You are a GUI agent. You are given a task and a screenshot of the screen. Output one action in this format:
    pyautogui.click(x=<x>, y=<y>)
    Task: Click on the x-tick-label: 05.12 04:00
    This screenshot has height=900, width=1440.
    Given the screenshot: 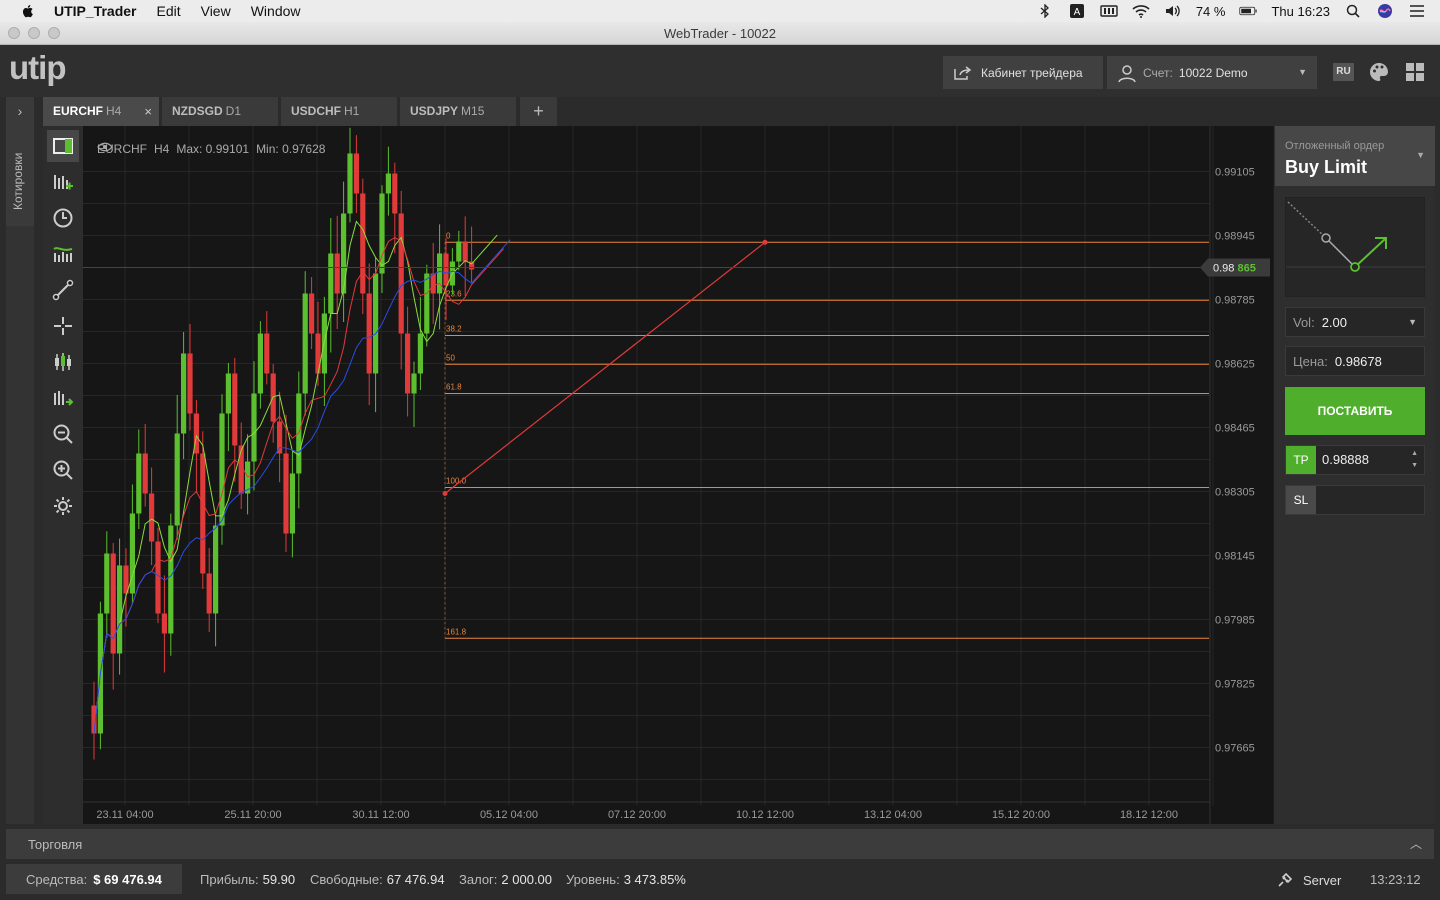 What is the action you would take?
    pyautogui.click(x=509, y=815)
    